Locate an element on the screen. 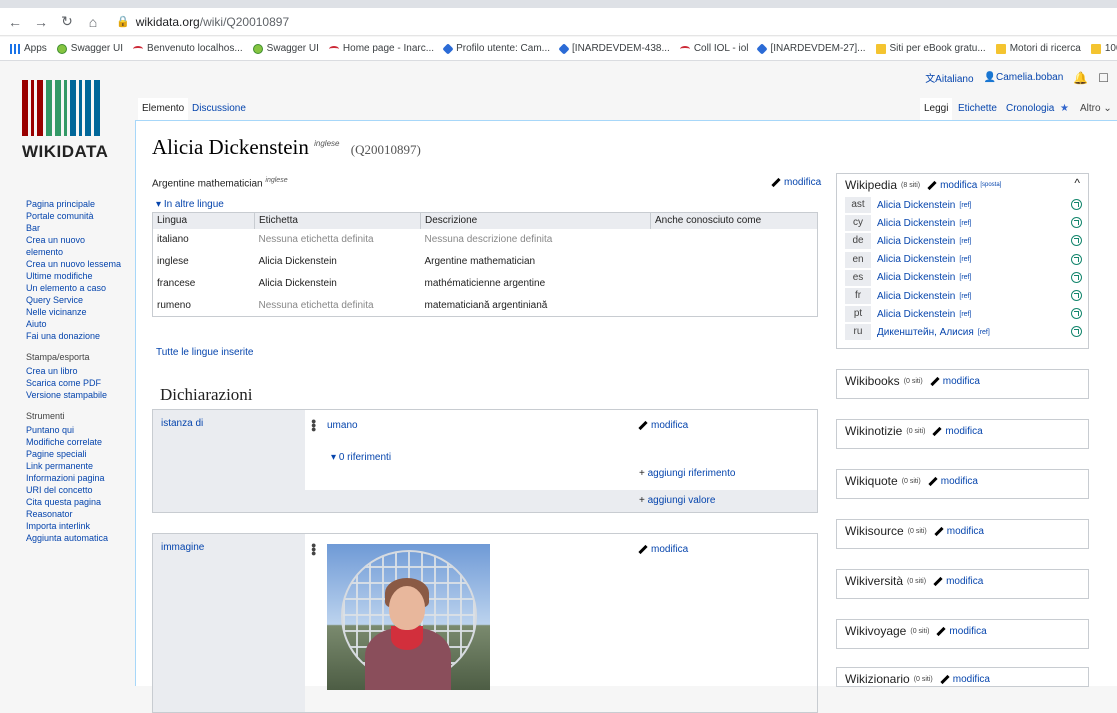  bookmark-swagger: Swagger UI is located at coordinates (89, 48).